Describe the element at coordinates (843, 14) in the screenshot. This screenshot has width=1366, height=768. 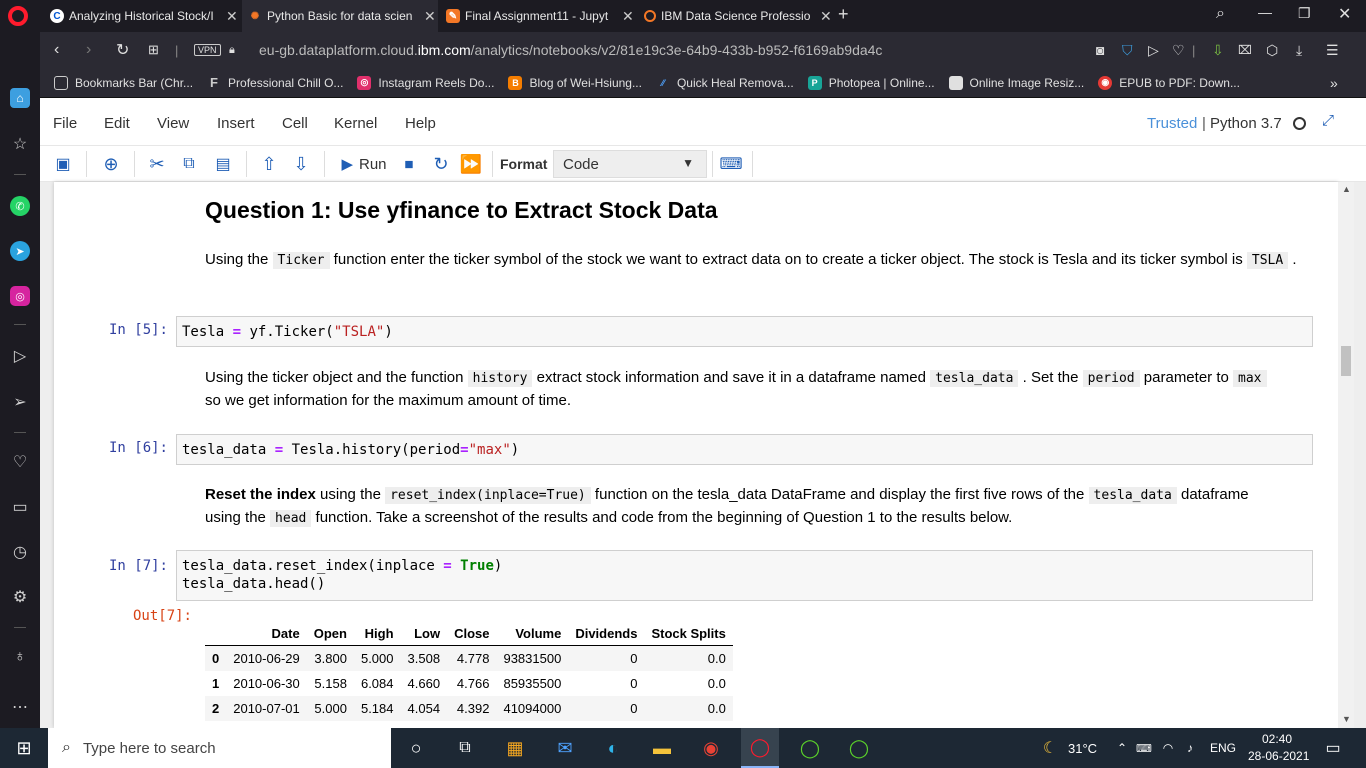
I see `new-tab-button: +` at that location.